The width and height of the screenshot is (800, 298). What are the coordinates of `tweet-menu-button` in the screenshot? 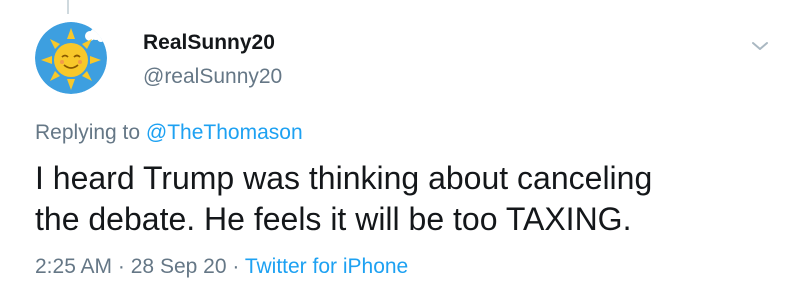 It's located at (760, 46).